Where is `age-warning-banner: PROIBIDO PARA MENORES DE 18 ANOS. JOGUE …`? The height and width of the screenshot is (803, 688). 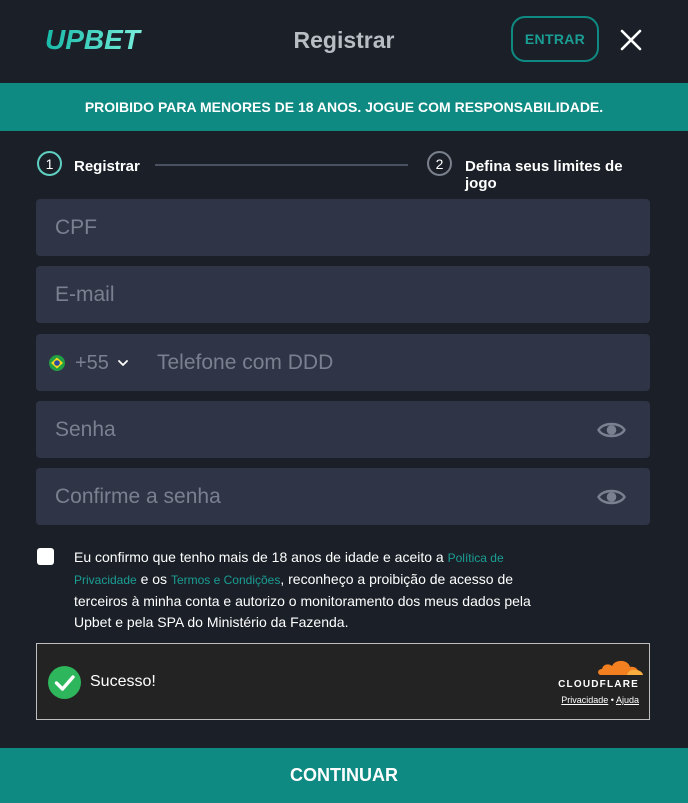
age-warning-banner: PROIBIDO PARA MENORES DE 18 ANOS. JOGUE … is located at coordinates (344, 107).